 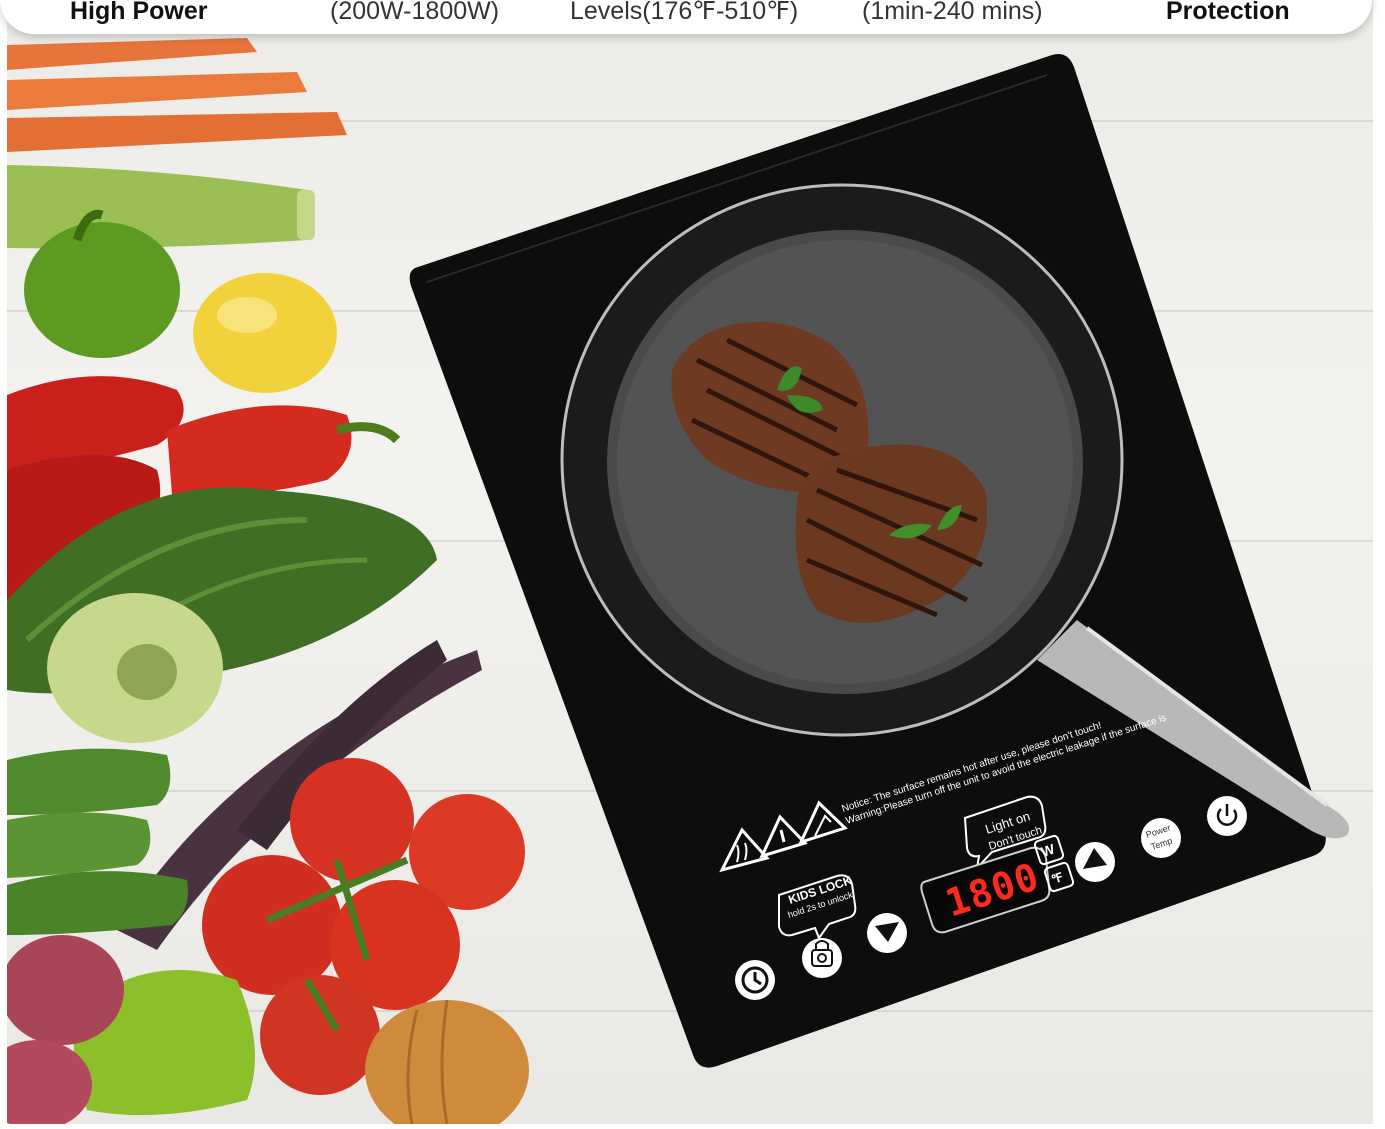 What do you see at coordinates (684, 12) in the screenshot?
I see `feature-temp-levels: Levels(176℉-510℉)` at bounding box center [684, 12].